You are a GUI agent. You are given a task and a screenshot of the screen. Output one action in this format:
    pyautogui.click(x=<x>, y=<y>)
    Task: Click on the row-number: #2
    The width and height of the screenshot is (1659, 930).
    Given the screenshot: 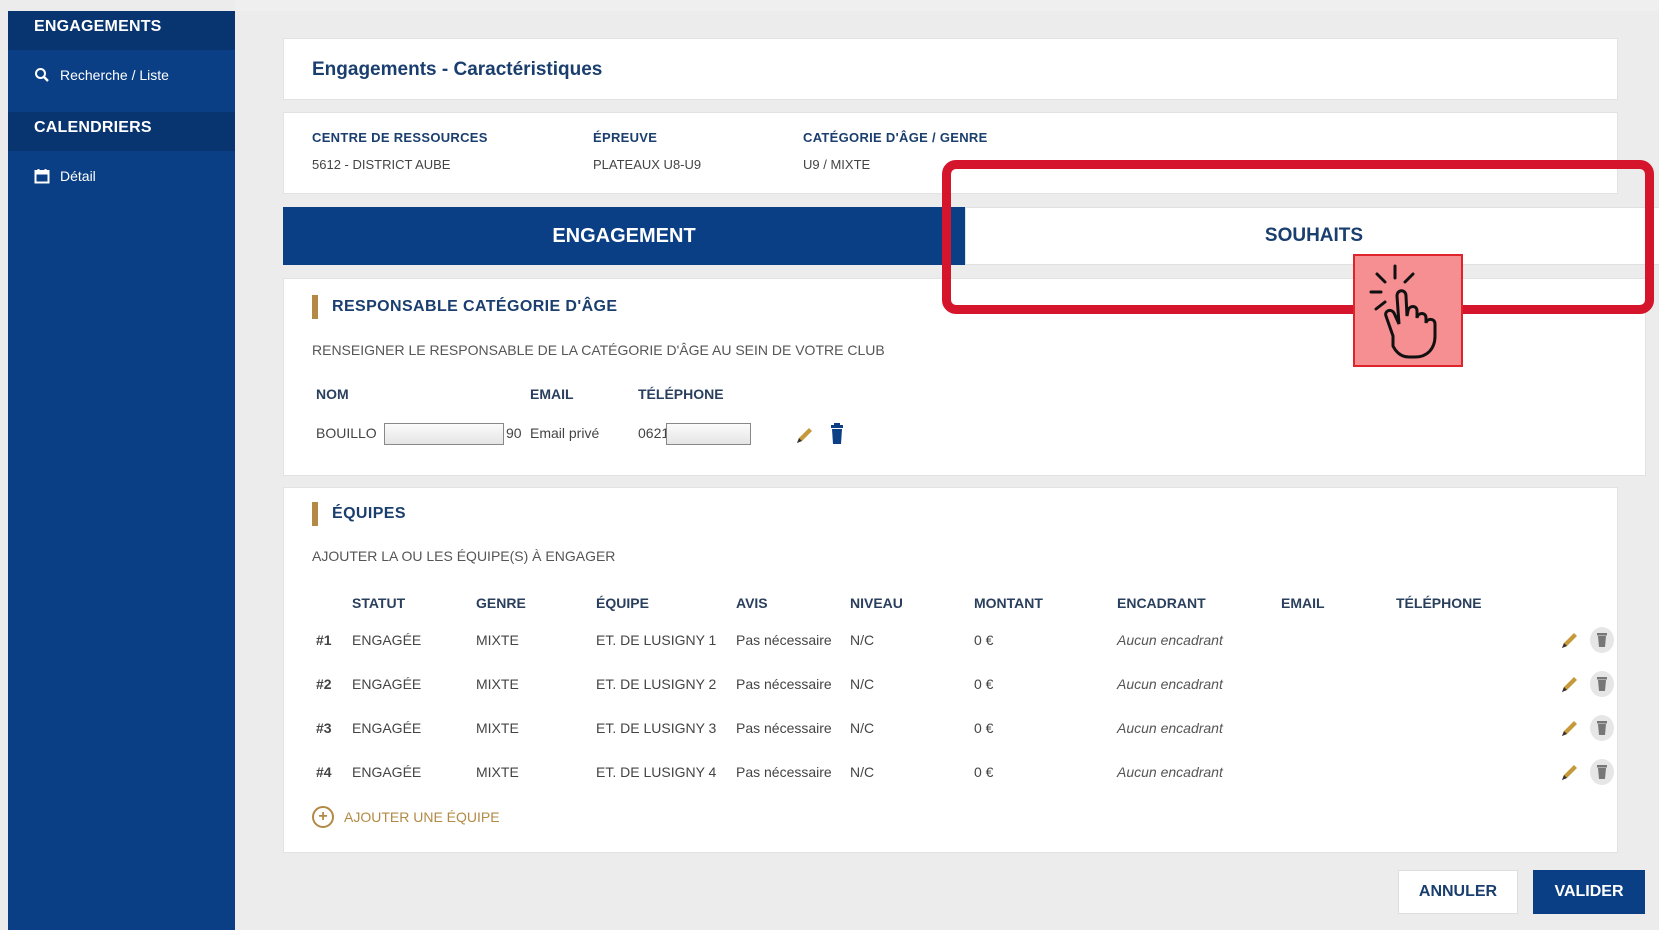 What is the action you would take?
    pyautogui.click(x=324, y=684)
    